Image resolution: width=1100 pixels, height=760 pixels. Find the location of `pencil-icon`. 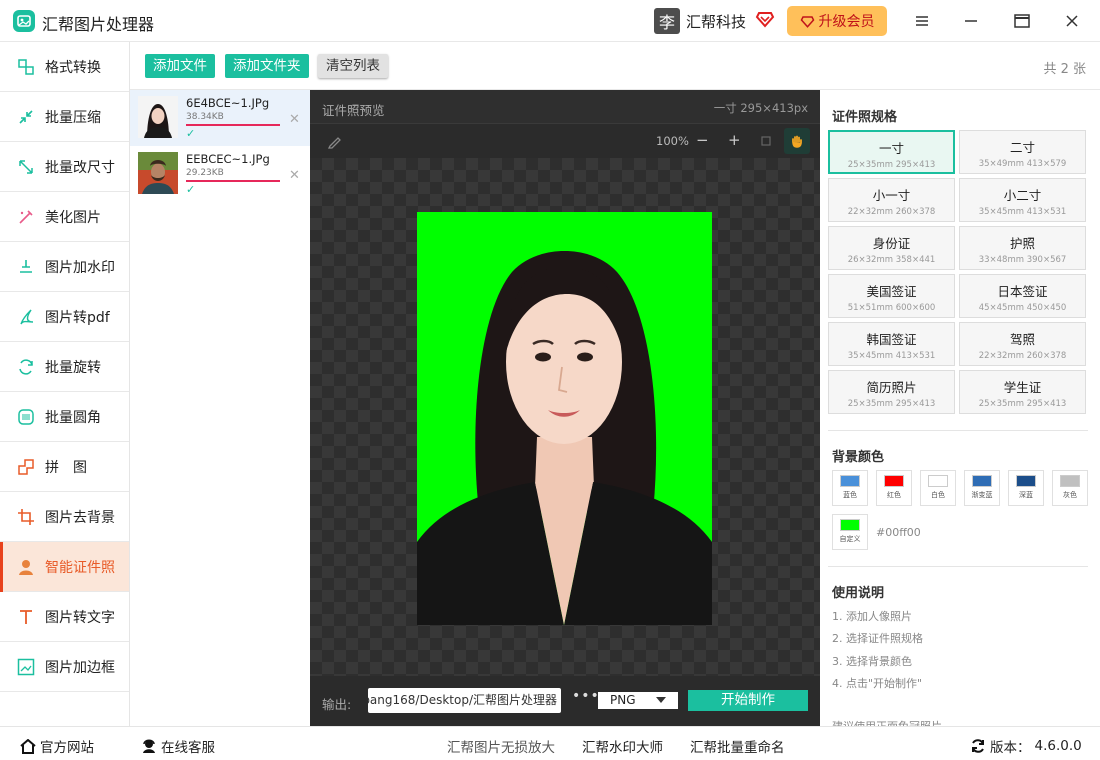

pencil-icon is located at coordinates (334, 144).